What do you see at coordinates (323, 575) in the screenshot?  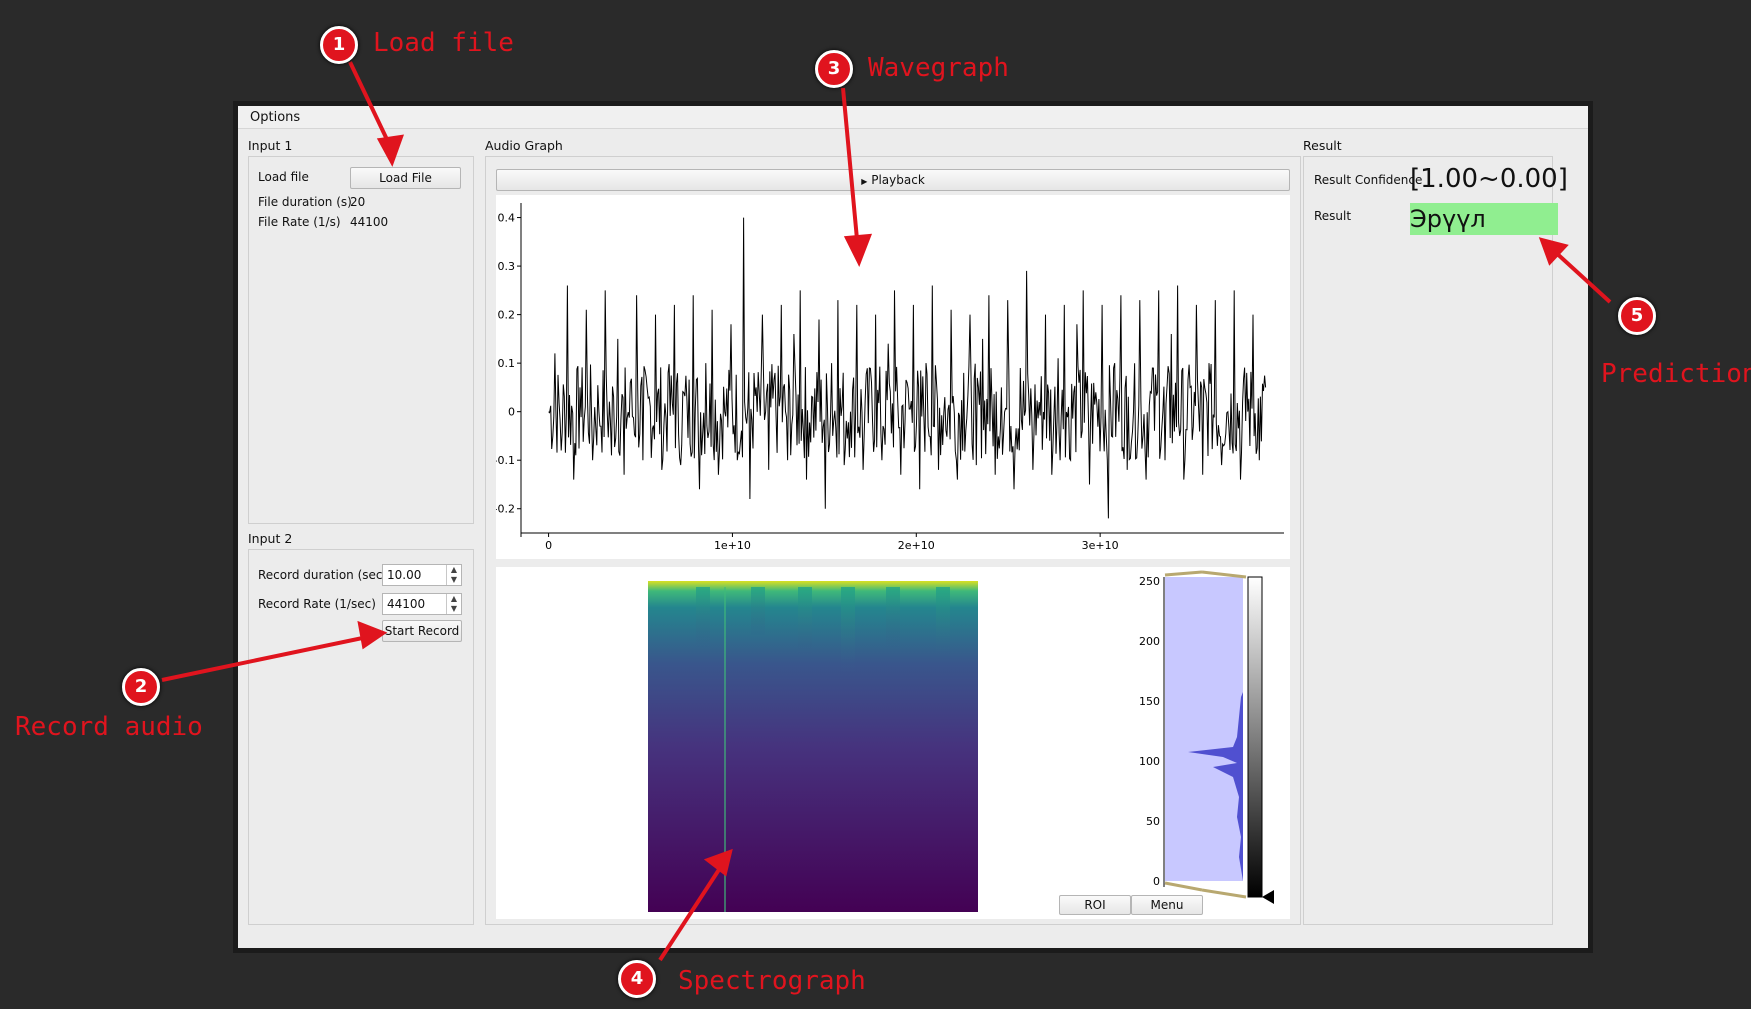 I see `record-duration-label: Record duration (sec)` at bounding box center [323, 575].